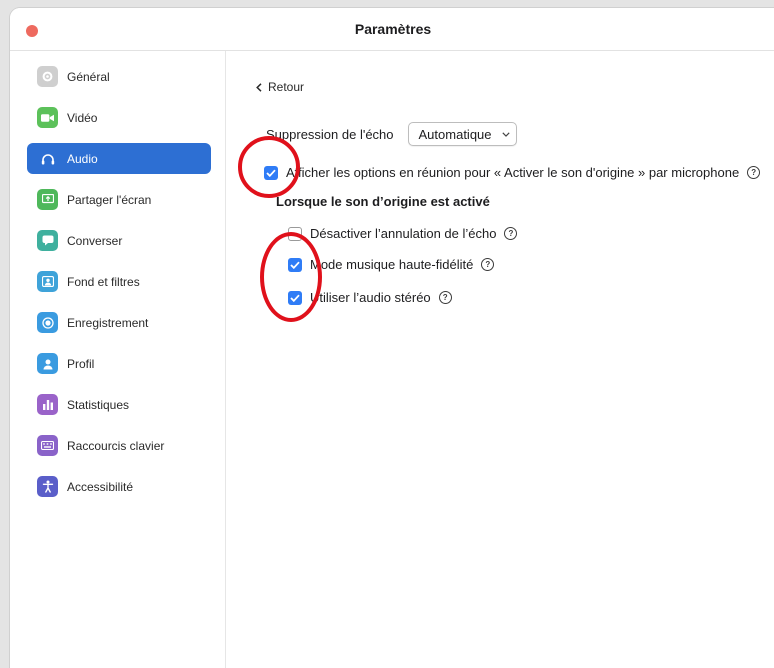  I want to click on sidebar-item-label: Profil, so click(81, 363).